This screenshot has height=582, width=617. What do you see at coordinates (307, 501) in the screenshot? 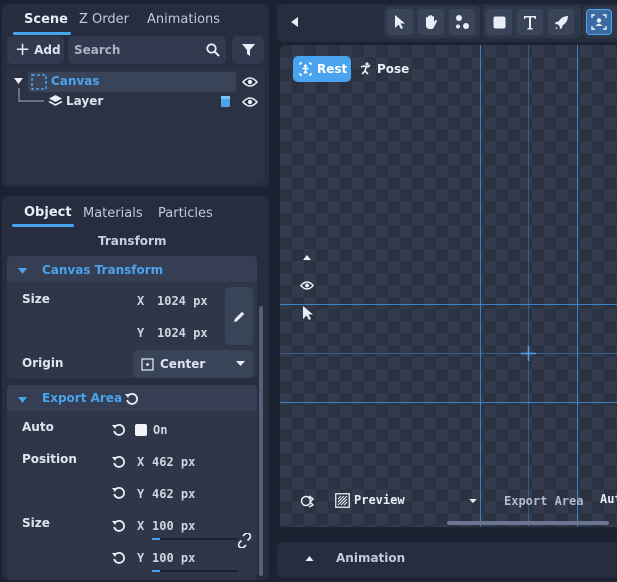
I see `onion-skin-icon` at bounding box center [307, 501].